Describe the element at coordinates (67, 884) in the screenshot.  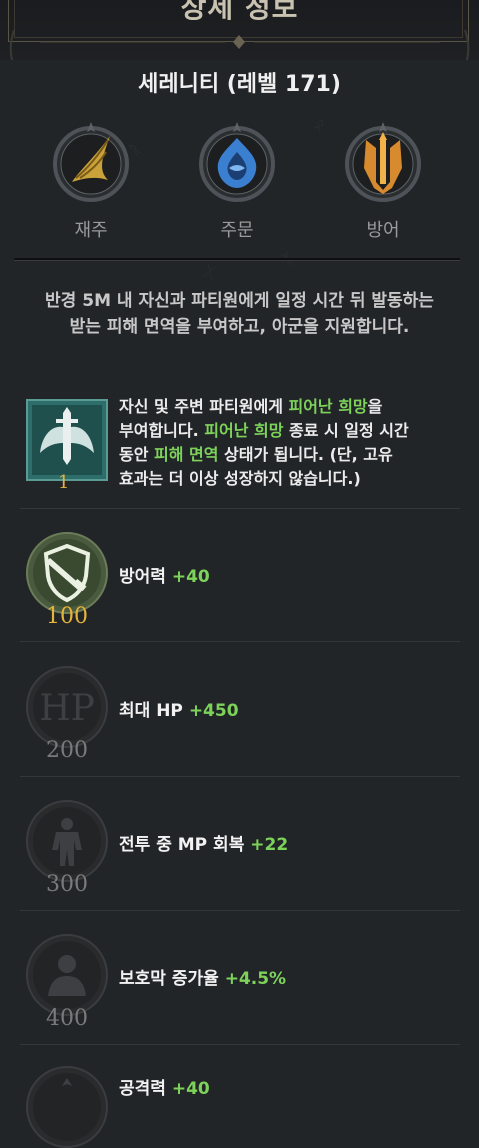
I see `node-level: 300` at that location.